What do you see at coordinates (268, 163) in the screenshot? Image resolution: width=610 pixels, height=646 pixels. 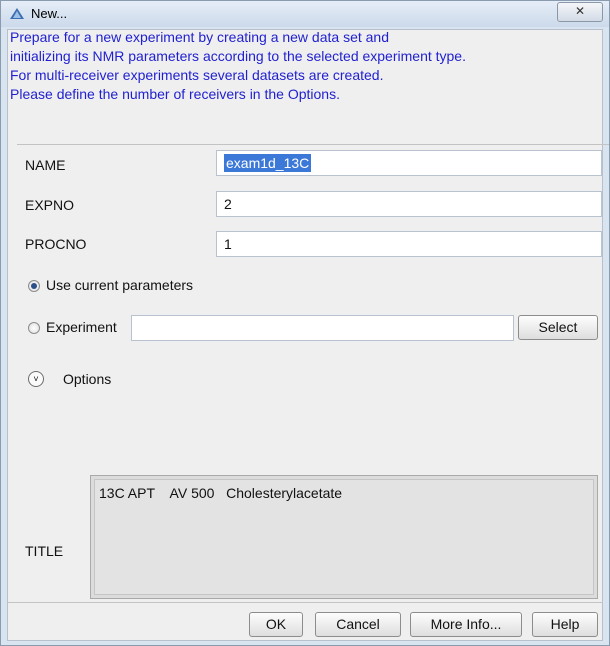 I see `name-field-value: exam1d_13C` at bounding box center [268, 163].